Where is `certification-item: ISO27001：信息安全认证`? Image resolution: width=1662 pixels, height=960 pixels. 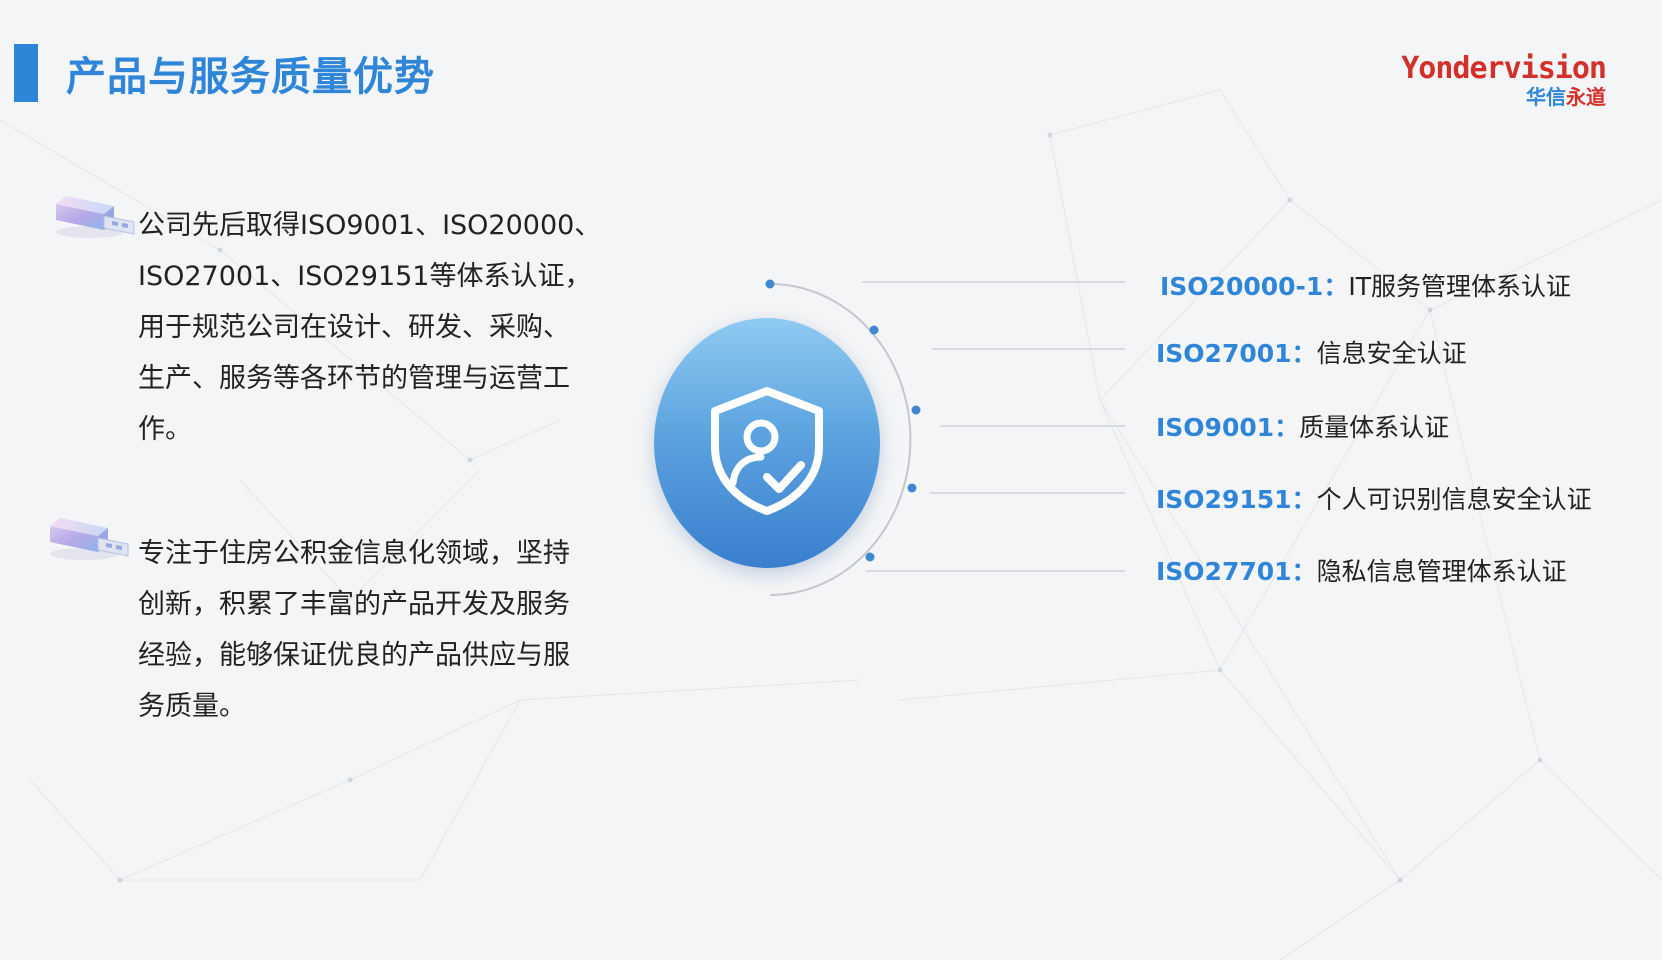
certification-item: ISO27001：信息安全认证 is located at coordinates (1311, 354).